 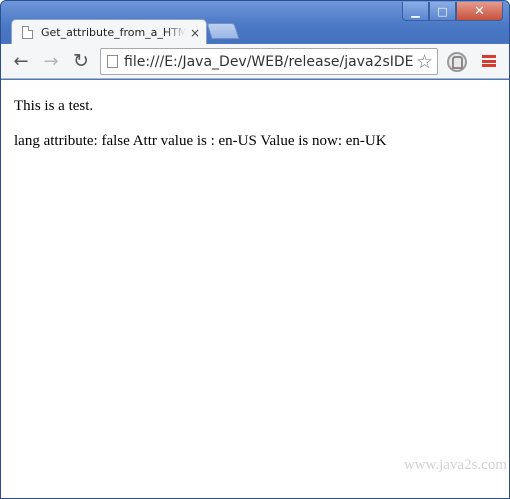 I want to click on maximize-button: □, so click(x=442, y=11).